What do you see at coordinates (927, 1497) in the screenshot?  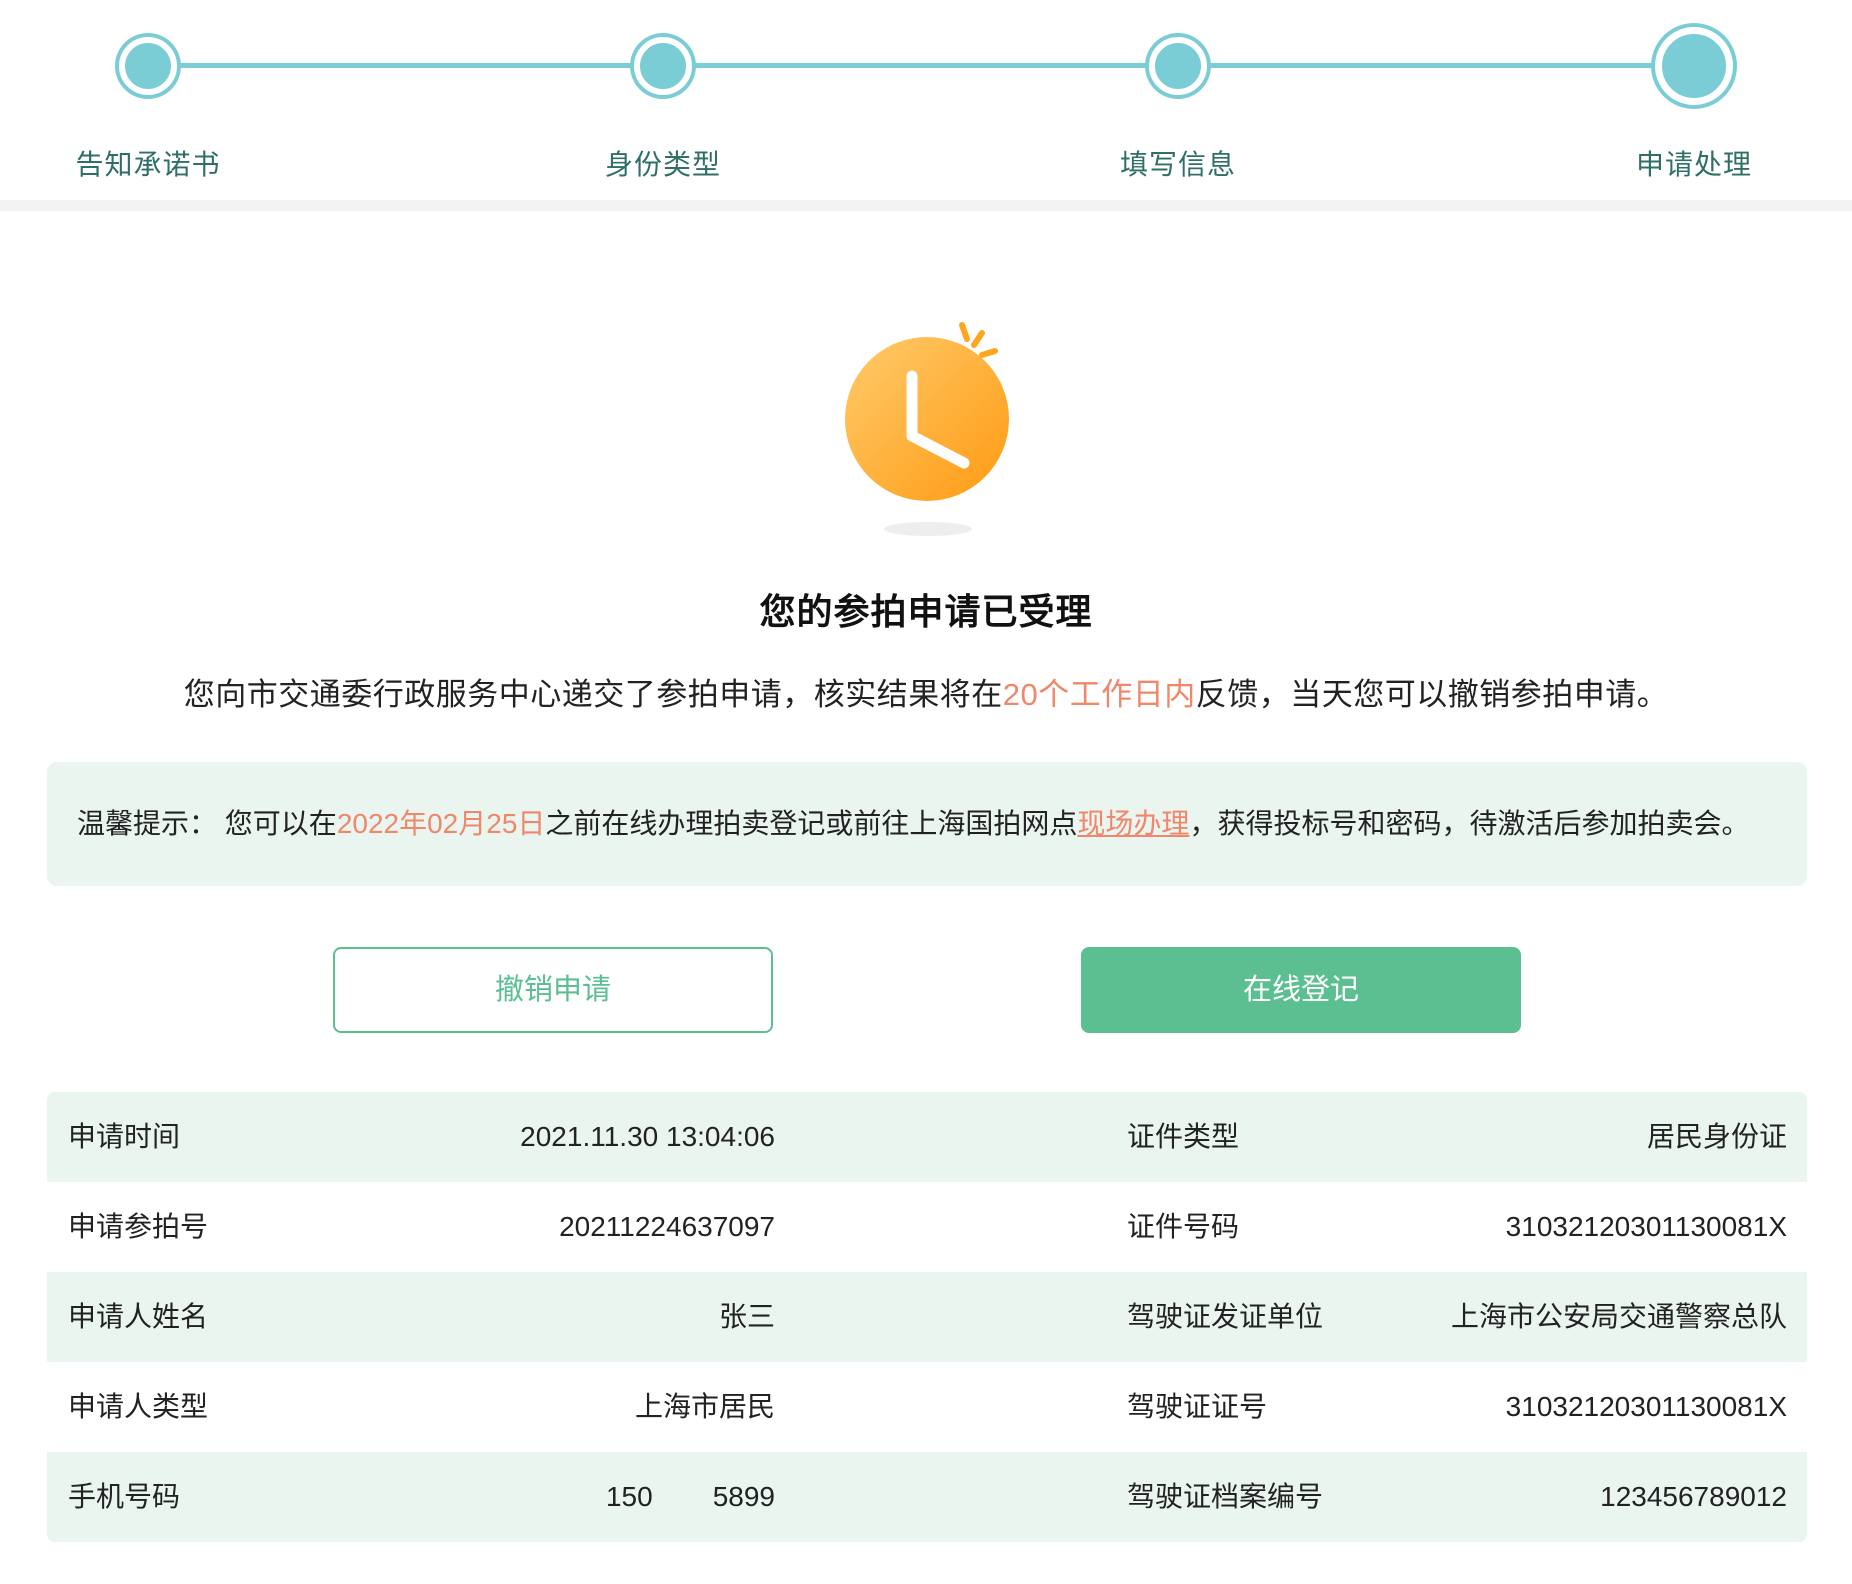 I see `table-row: 手机号码 150 5899 驾驶证档案编号 123456789012` at bounding box center [927, 1497].